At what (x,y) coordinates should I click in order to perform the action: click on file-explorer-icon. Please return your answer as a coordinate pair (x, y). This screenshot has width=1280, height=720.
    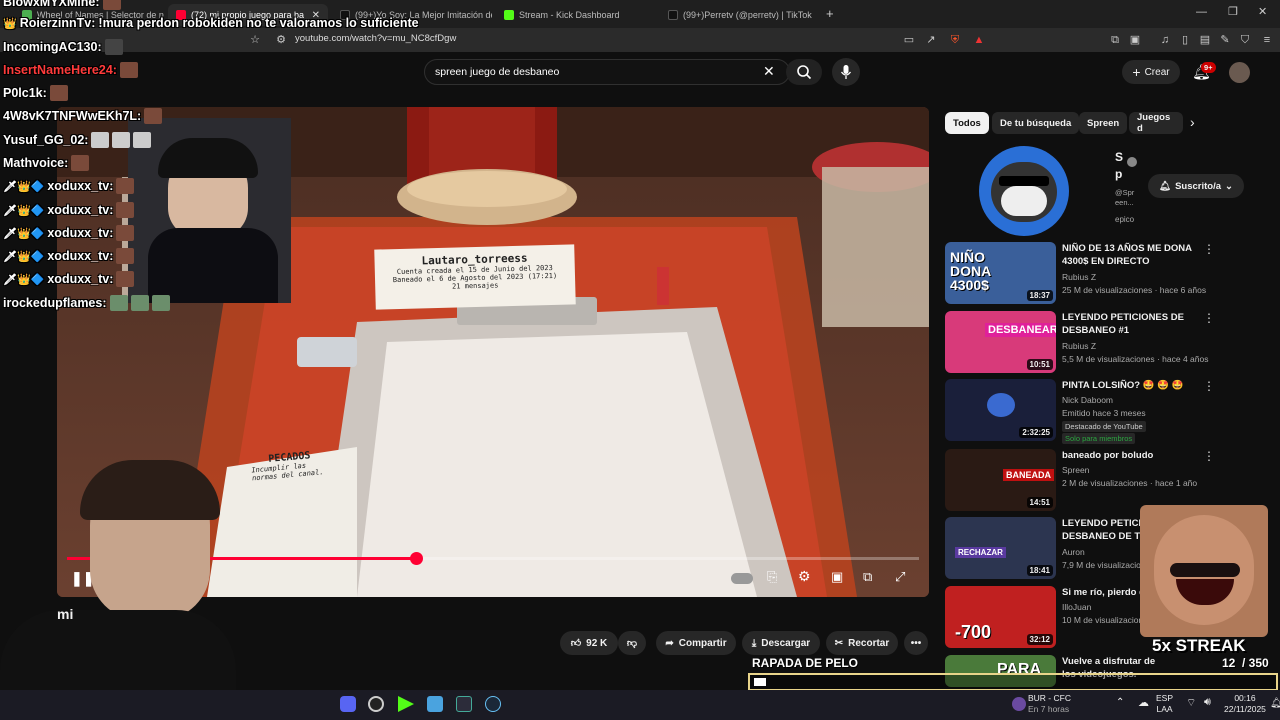
    Looking at the image, I should click on (435, 704).